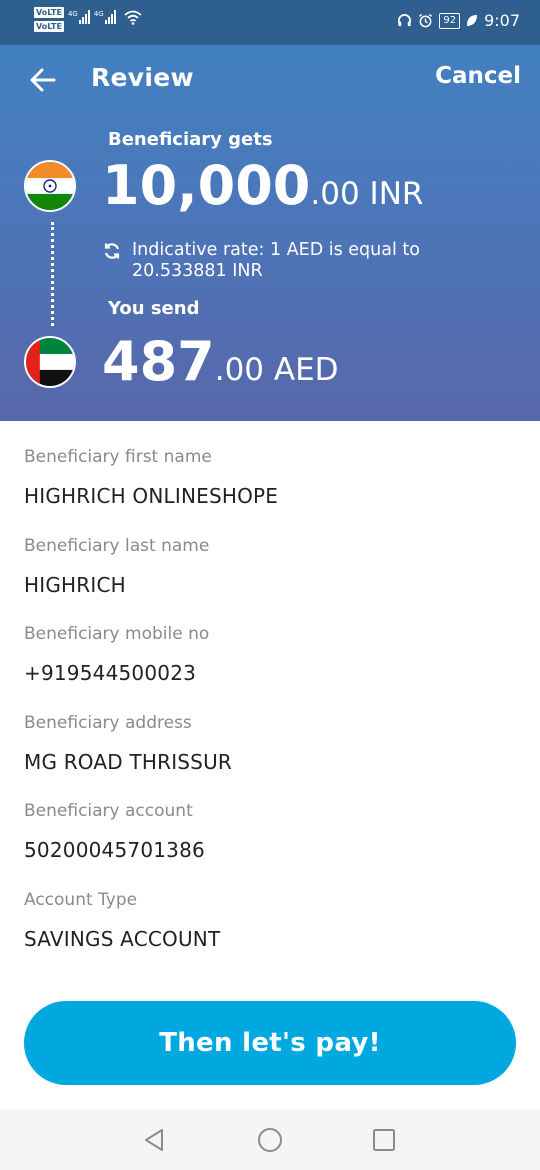 This screenshot has width=540, height=1170. I want to click on gets-amount-fraction: .00 INR, so click(367, 194).